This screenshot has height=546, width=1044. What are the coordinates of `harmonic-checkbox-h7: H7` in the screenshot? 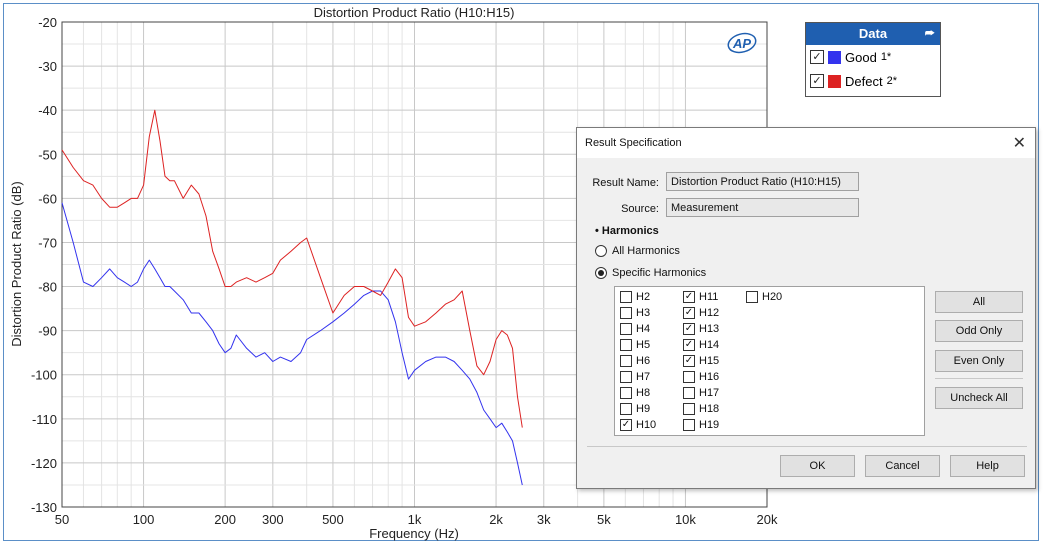 It's located at (635, 377).